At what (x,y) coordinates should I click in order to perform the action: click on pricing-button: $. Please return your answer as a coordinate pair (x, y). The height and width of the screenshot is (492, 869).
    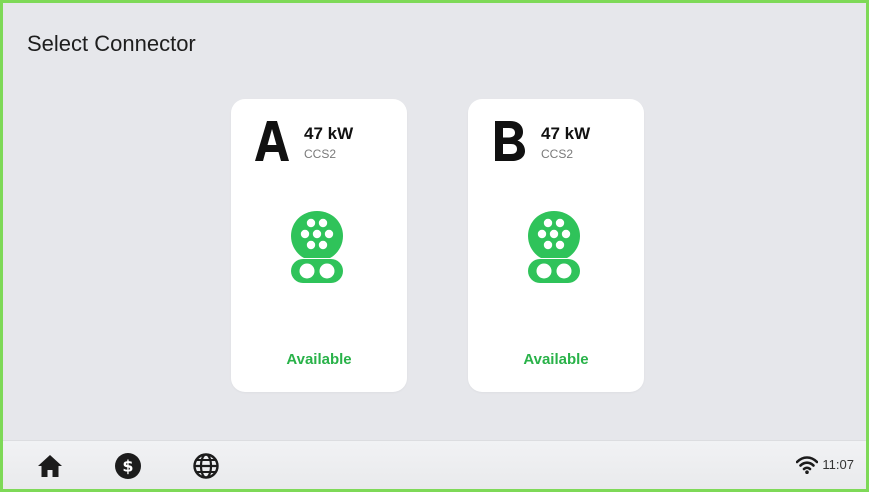
    Looking at the image, I should click on (128, 466).